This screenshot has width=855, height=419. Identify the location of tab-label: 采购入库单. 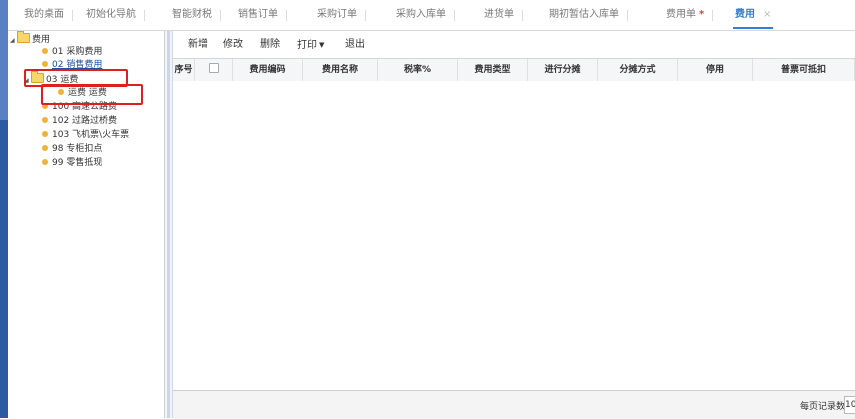
(421, 14).